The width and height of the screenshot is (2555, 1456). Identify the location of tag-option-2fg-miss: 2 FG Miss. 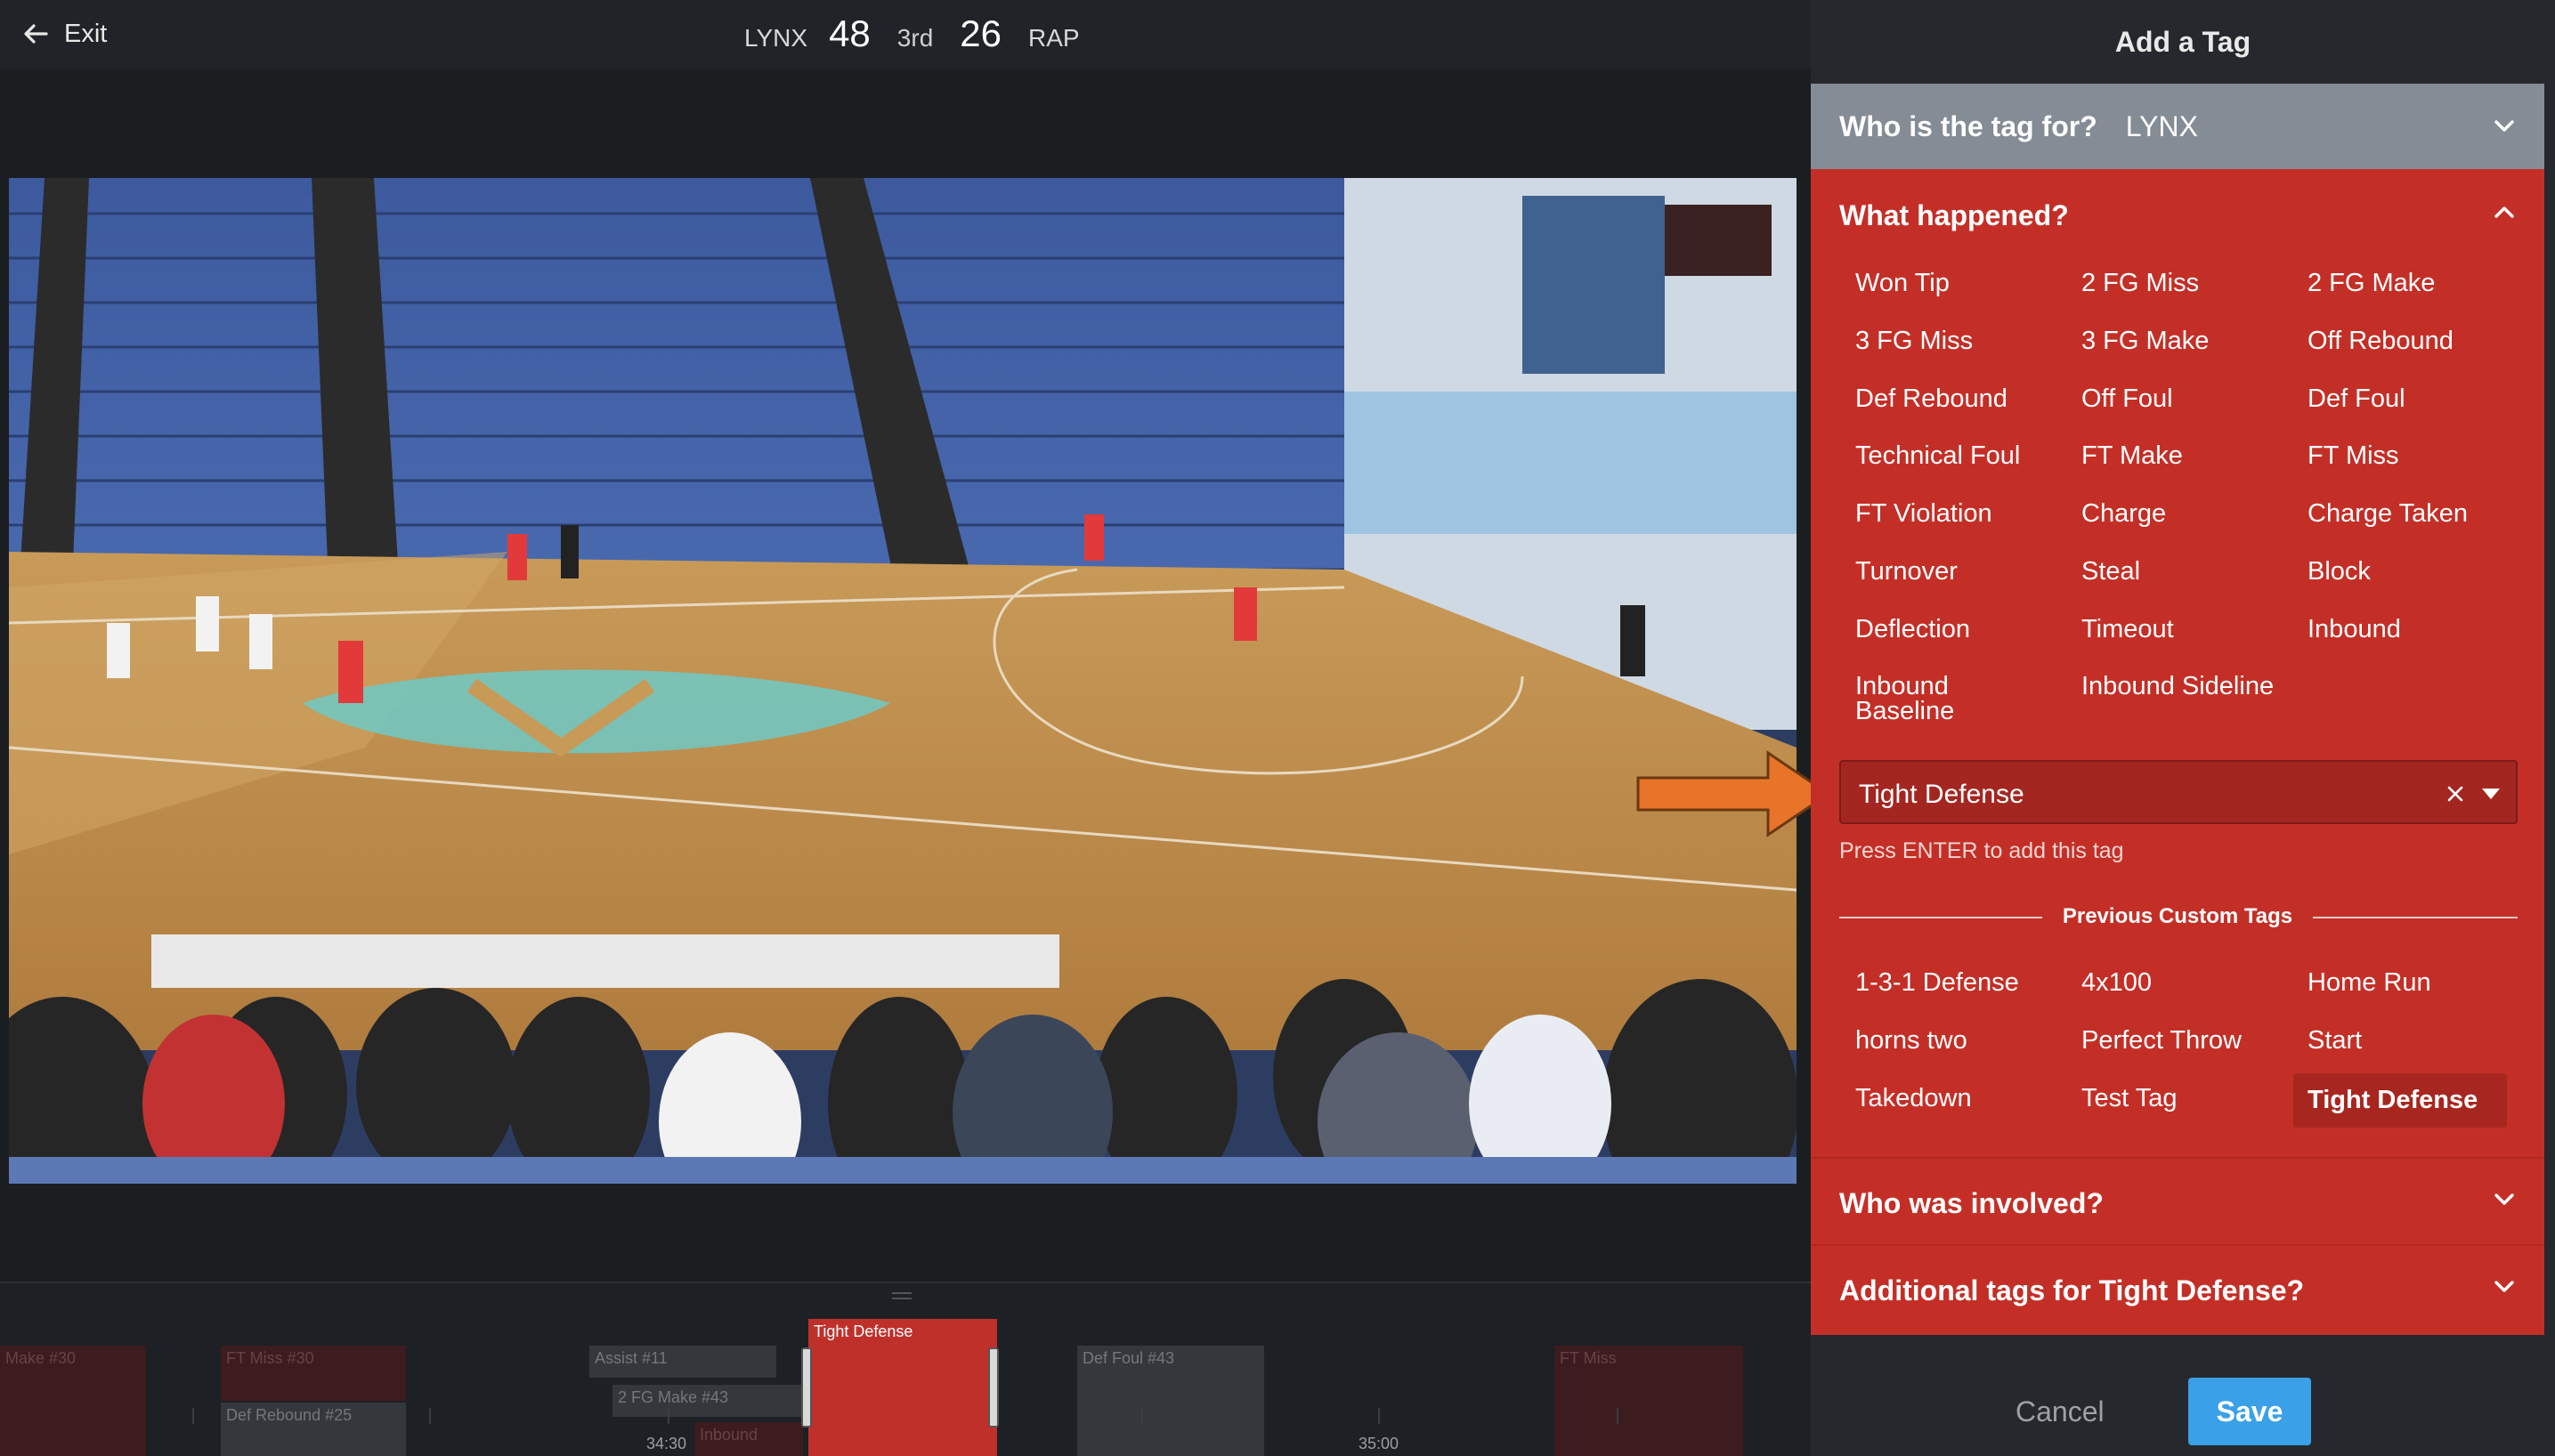
(2140, 283).